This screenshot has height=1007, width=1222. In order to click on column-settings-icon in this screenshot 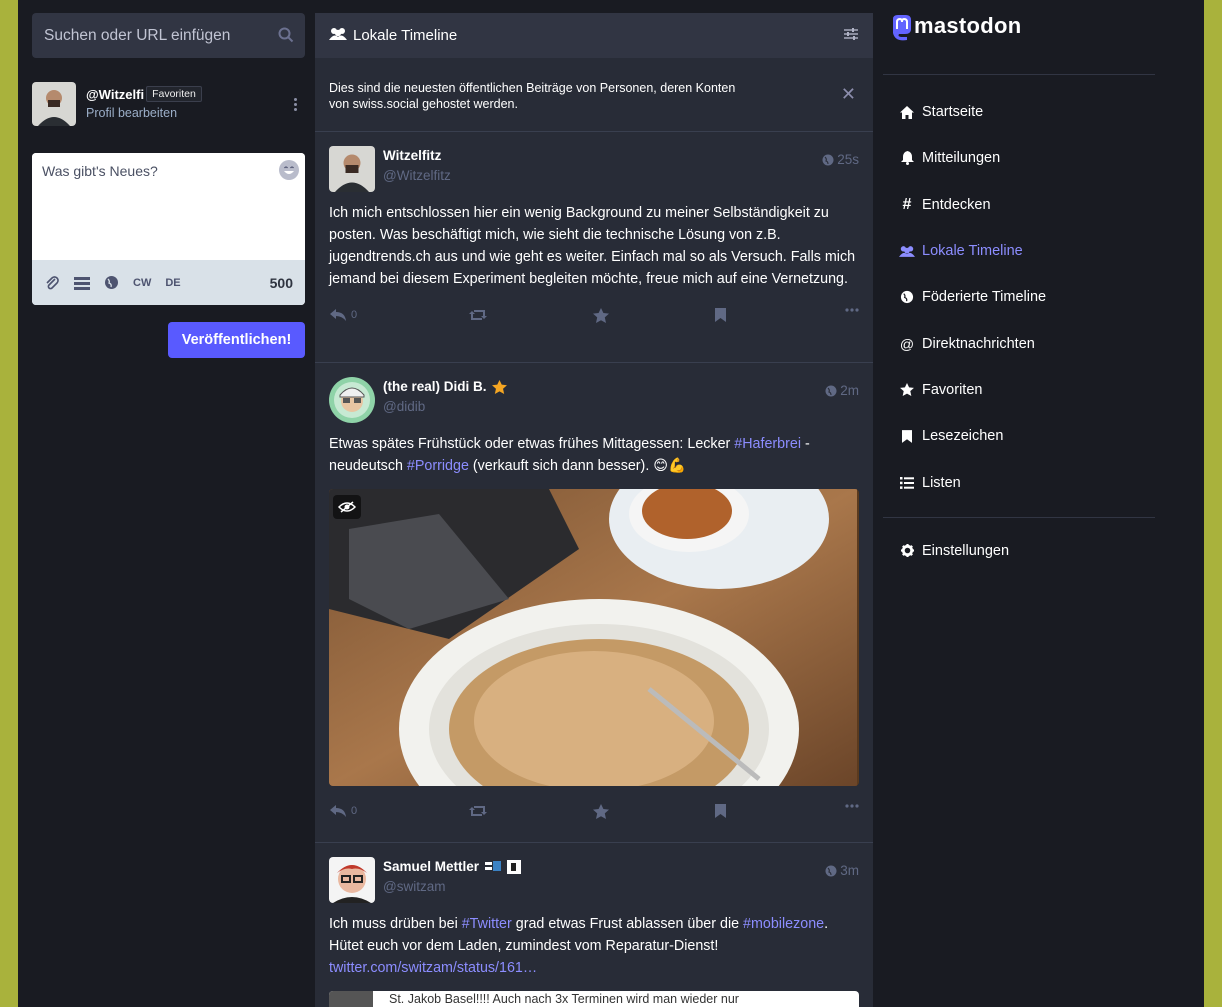, I will do `click(851, 36)`.